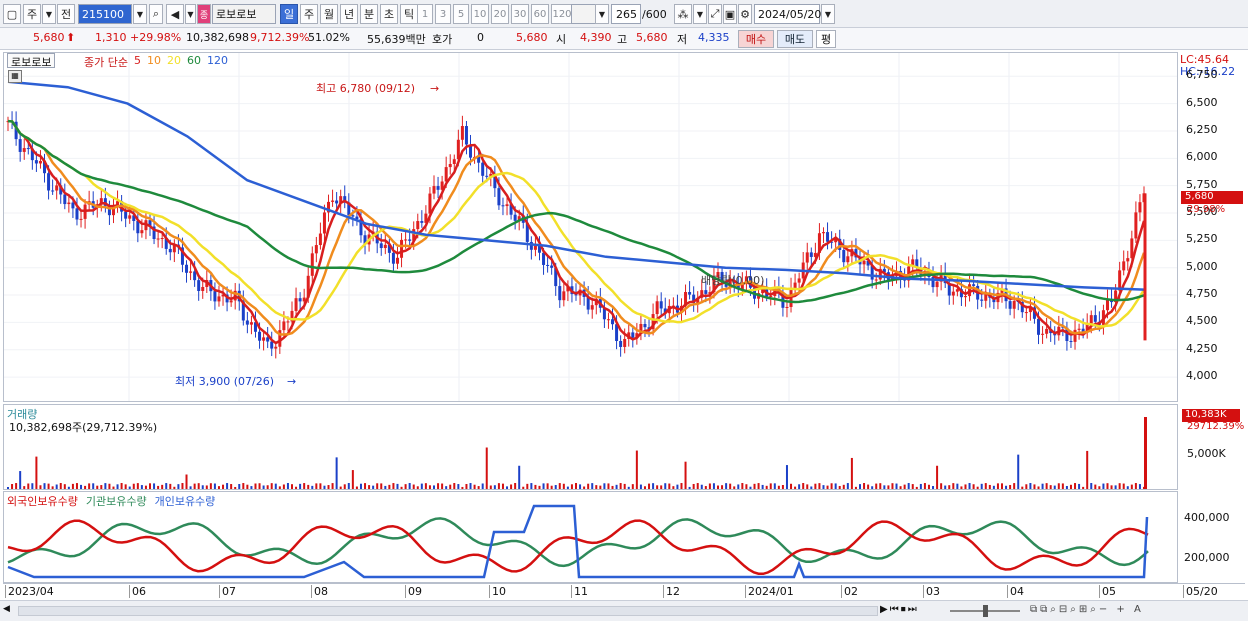  I want to click on chevron-down-icon-2: ▼, so click(190, 14).